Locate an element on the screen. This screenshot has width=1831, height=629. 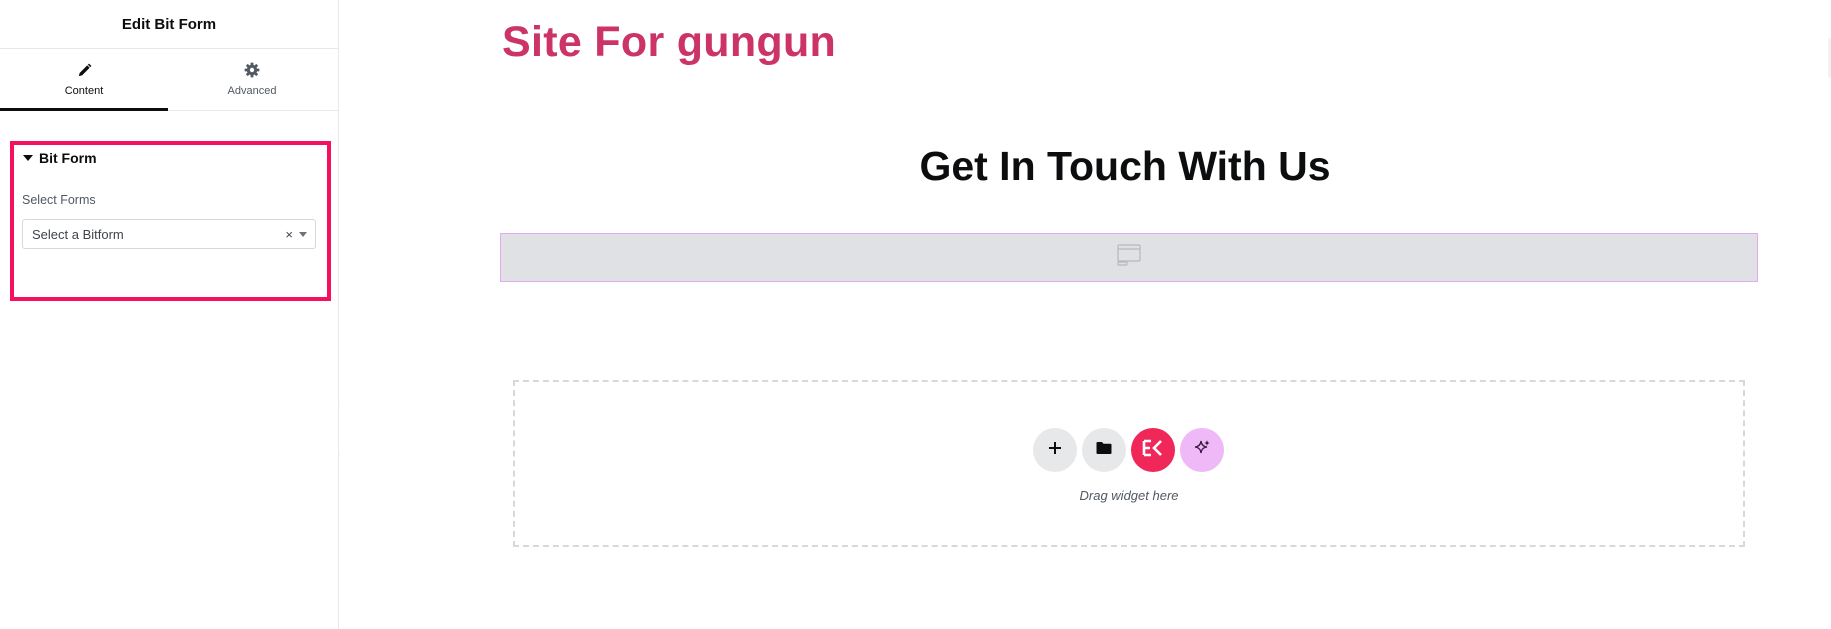
add-section-button is located at coordinates (1055, 450).